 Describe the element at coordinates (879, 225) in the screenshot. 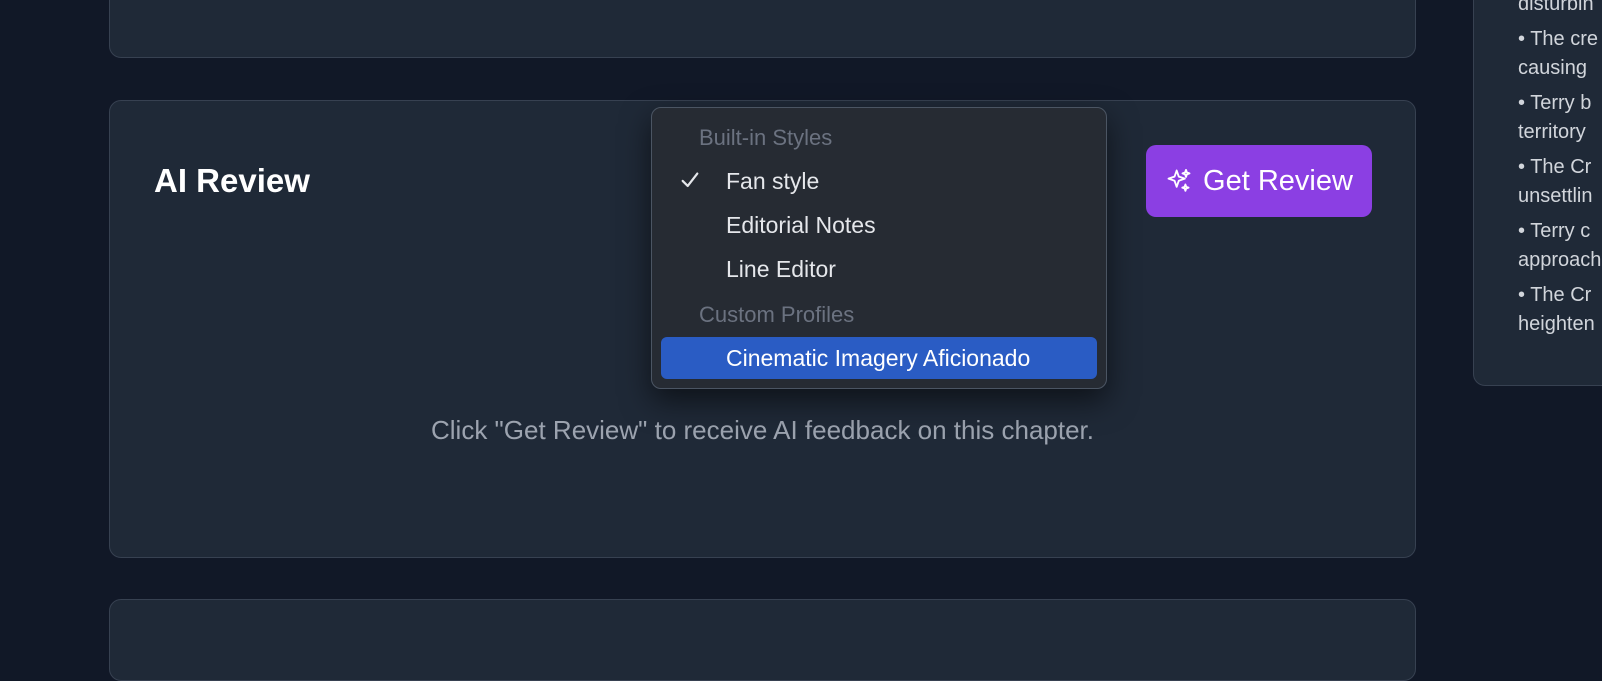

I see `option-editorial-notes: Editorial Notes` at that location.